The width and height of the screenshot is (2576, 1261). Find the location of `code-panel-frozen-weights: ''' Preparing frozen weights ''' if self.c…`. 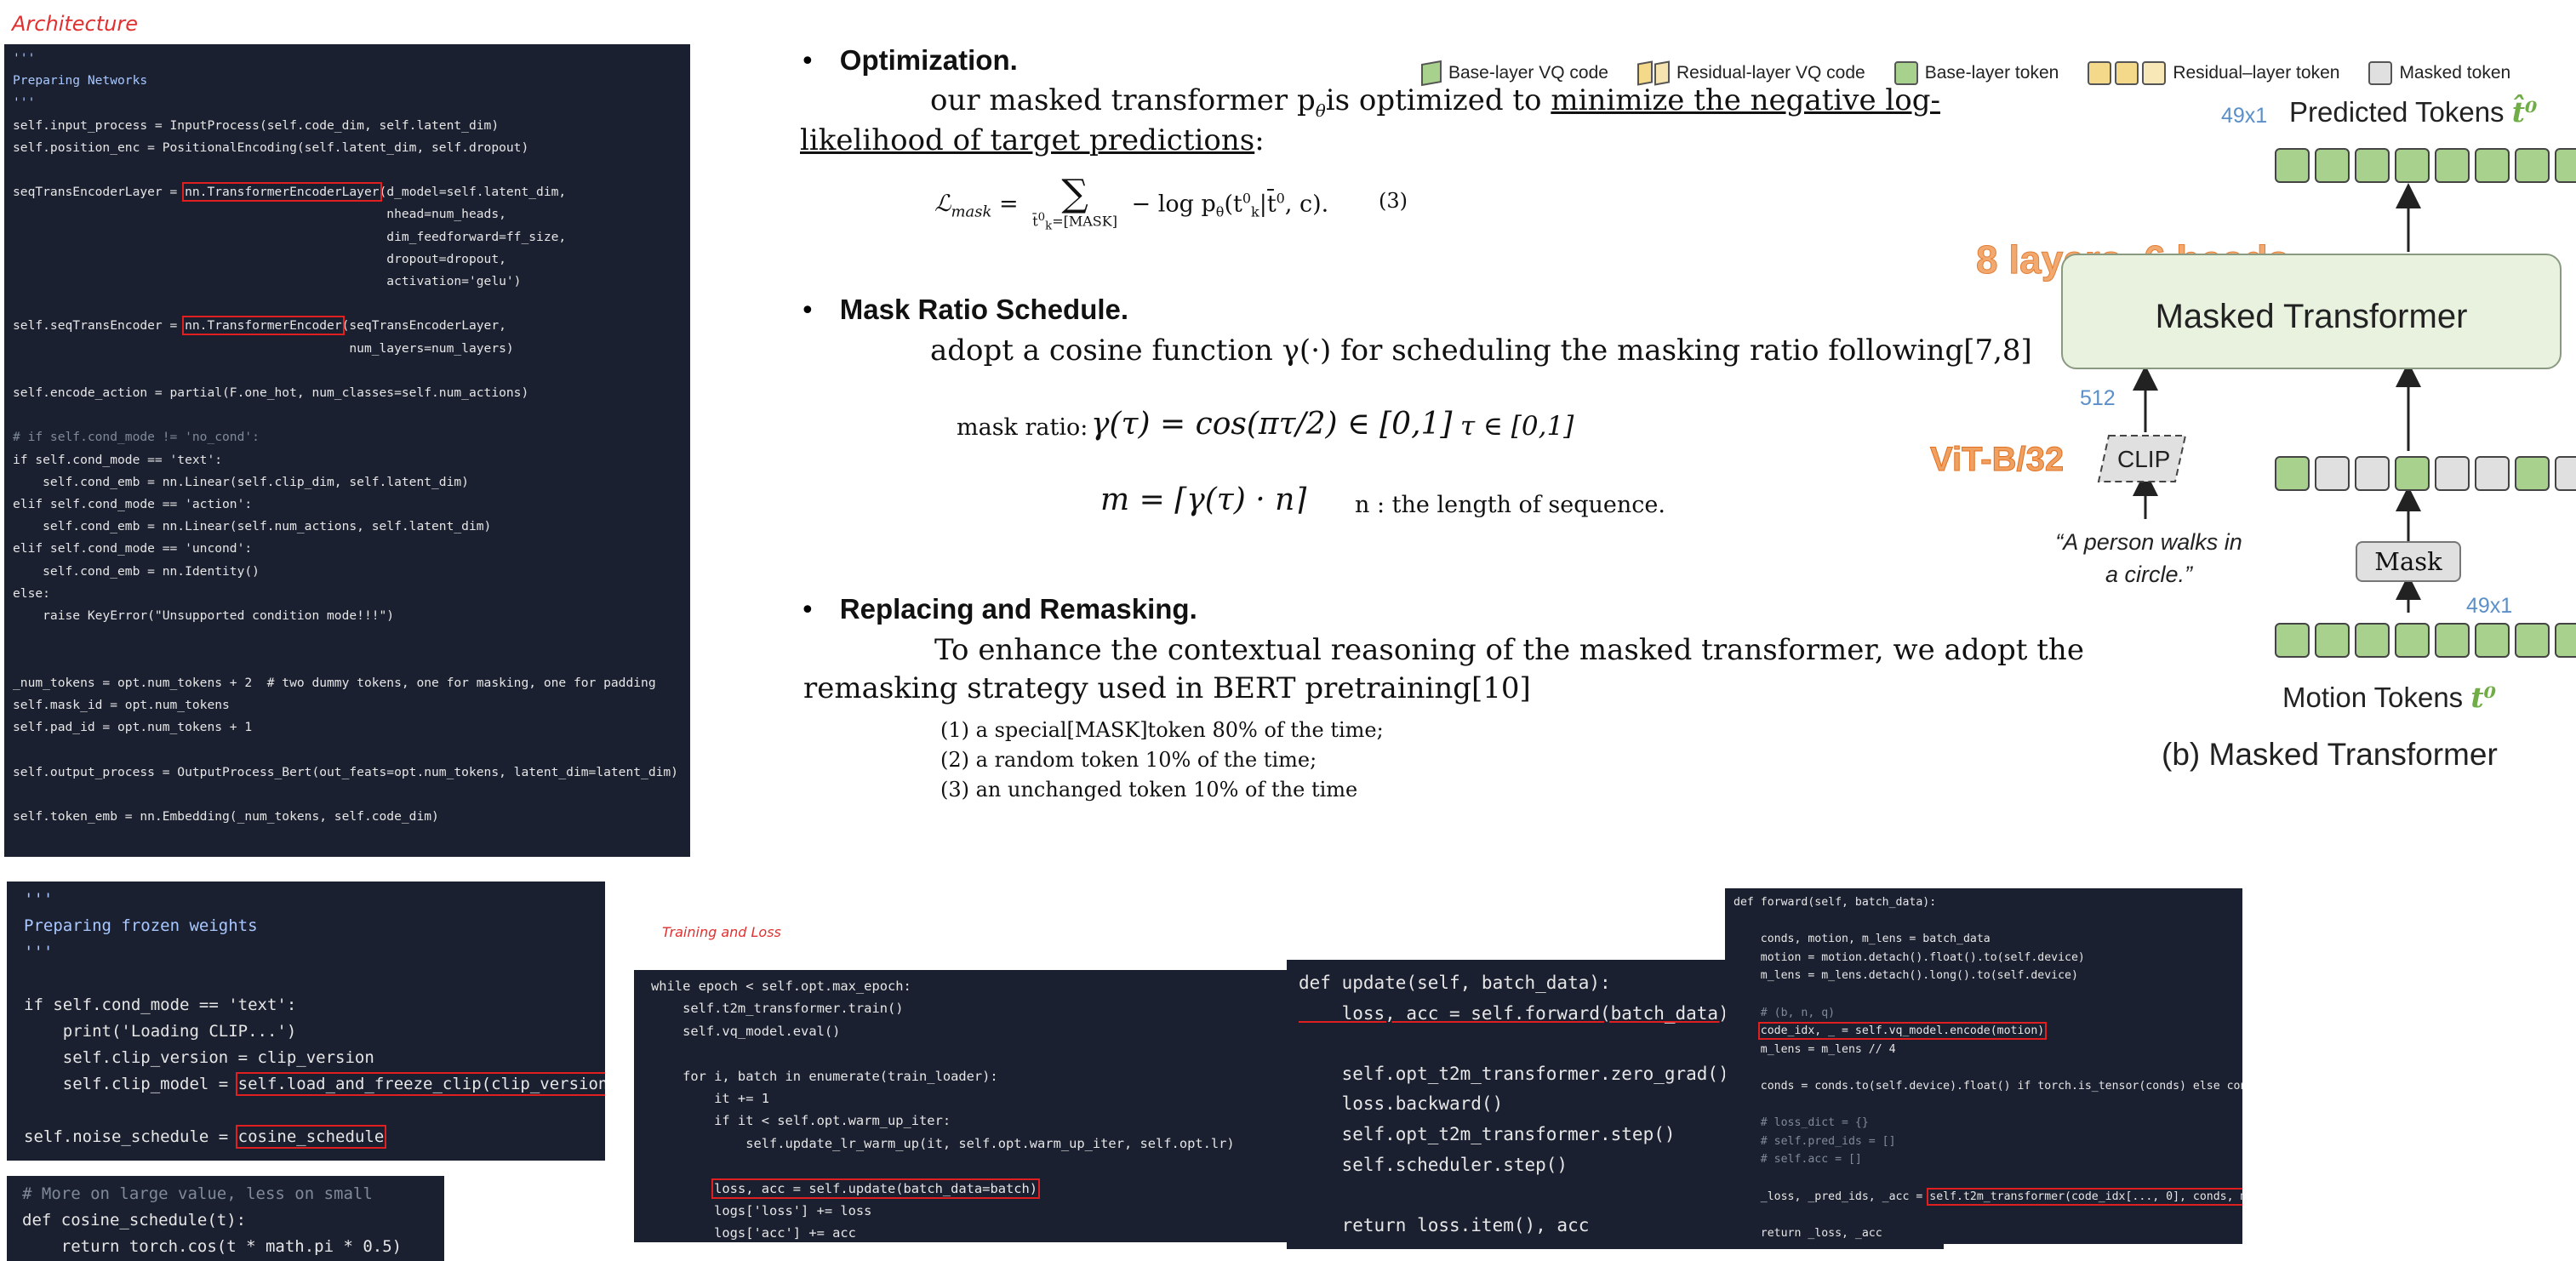

code-panel-frozen-weights: ''' Preparing frozen weights ''' if self.c… is located at coordinates (306, 1021).